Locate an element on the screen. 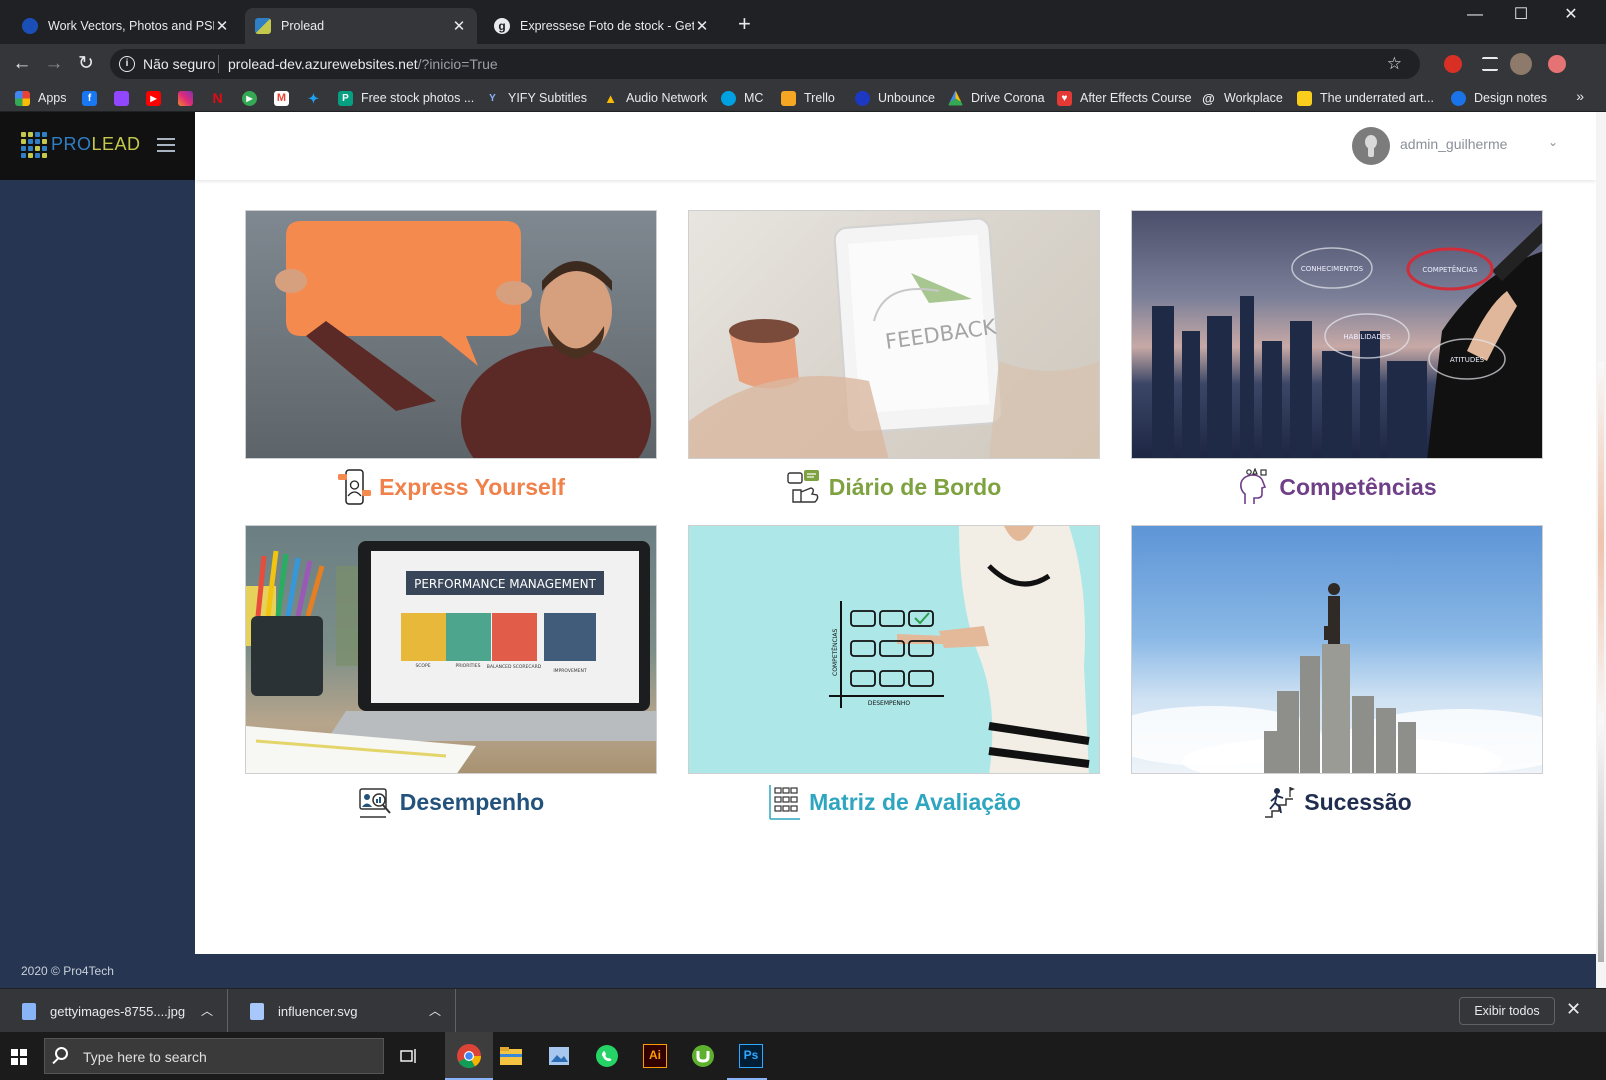 The image size is (1606, 1080). bookmark-mc: MC is located at coordinates (742, 98).